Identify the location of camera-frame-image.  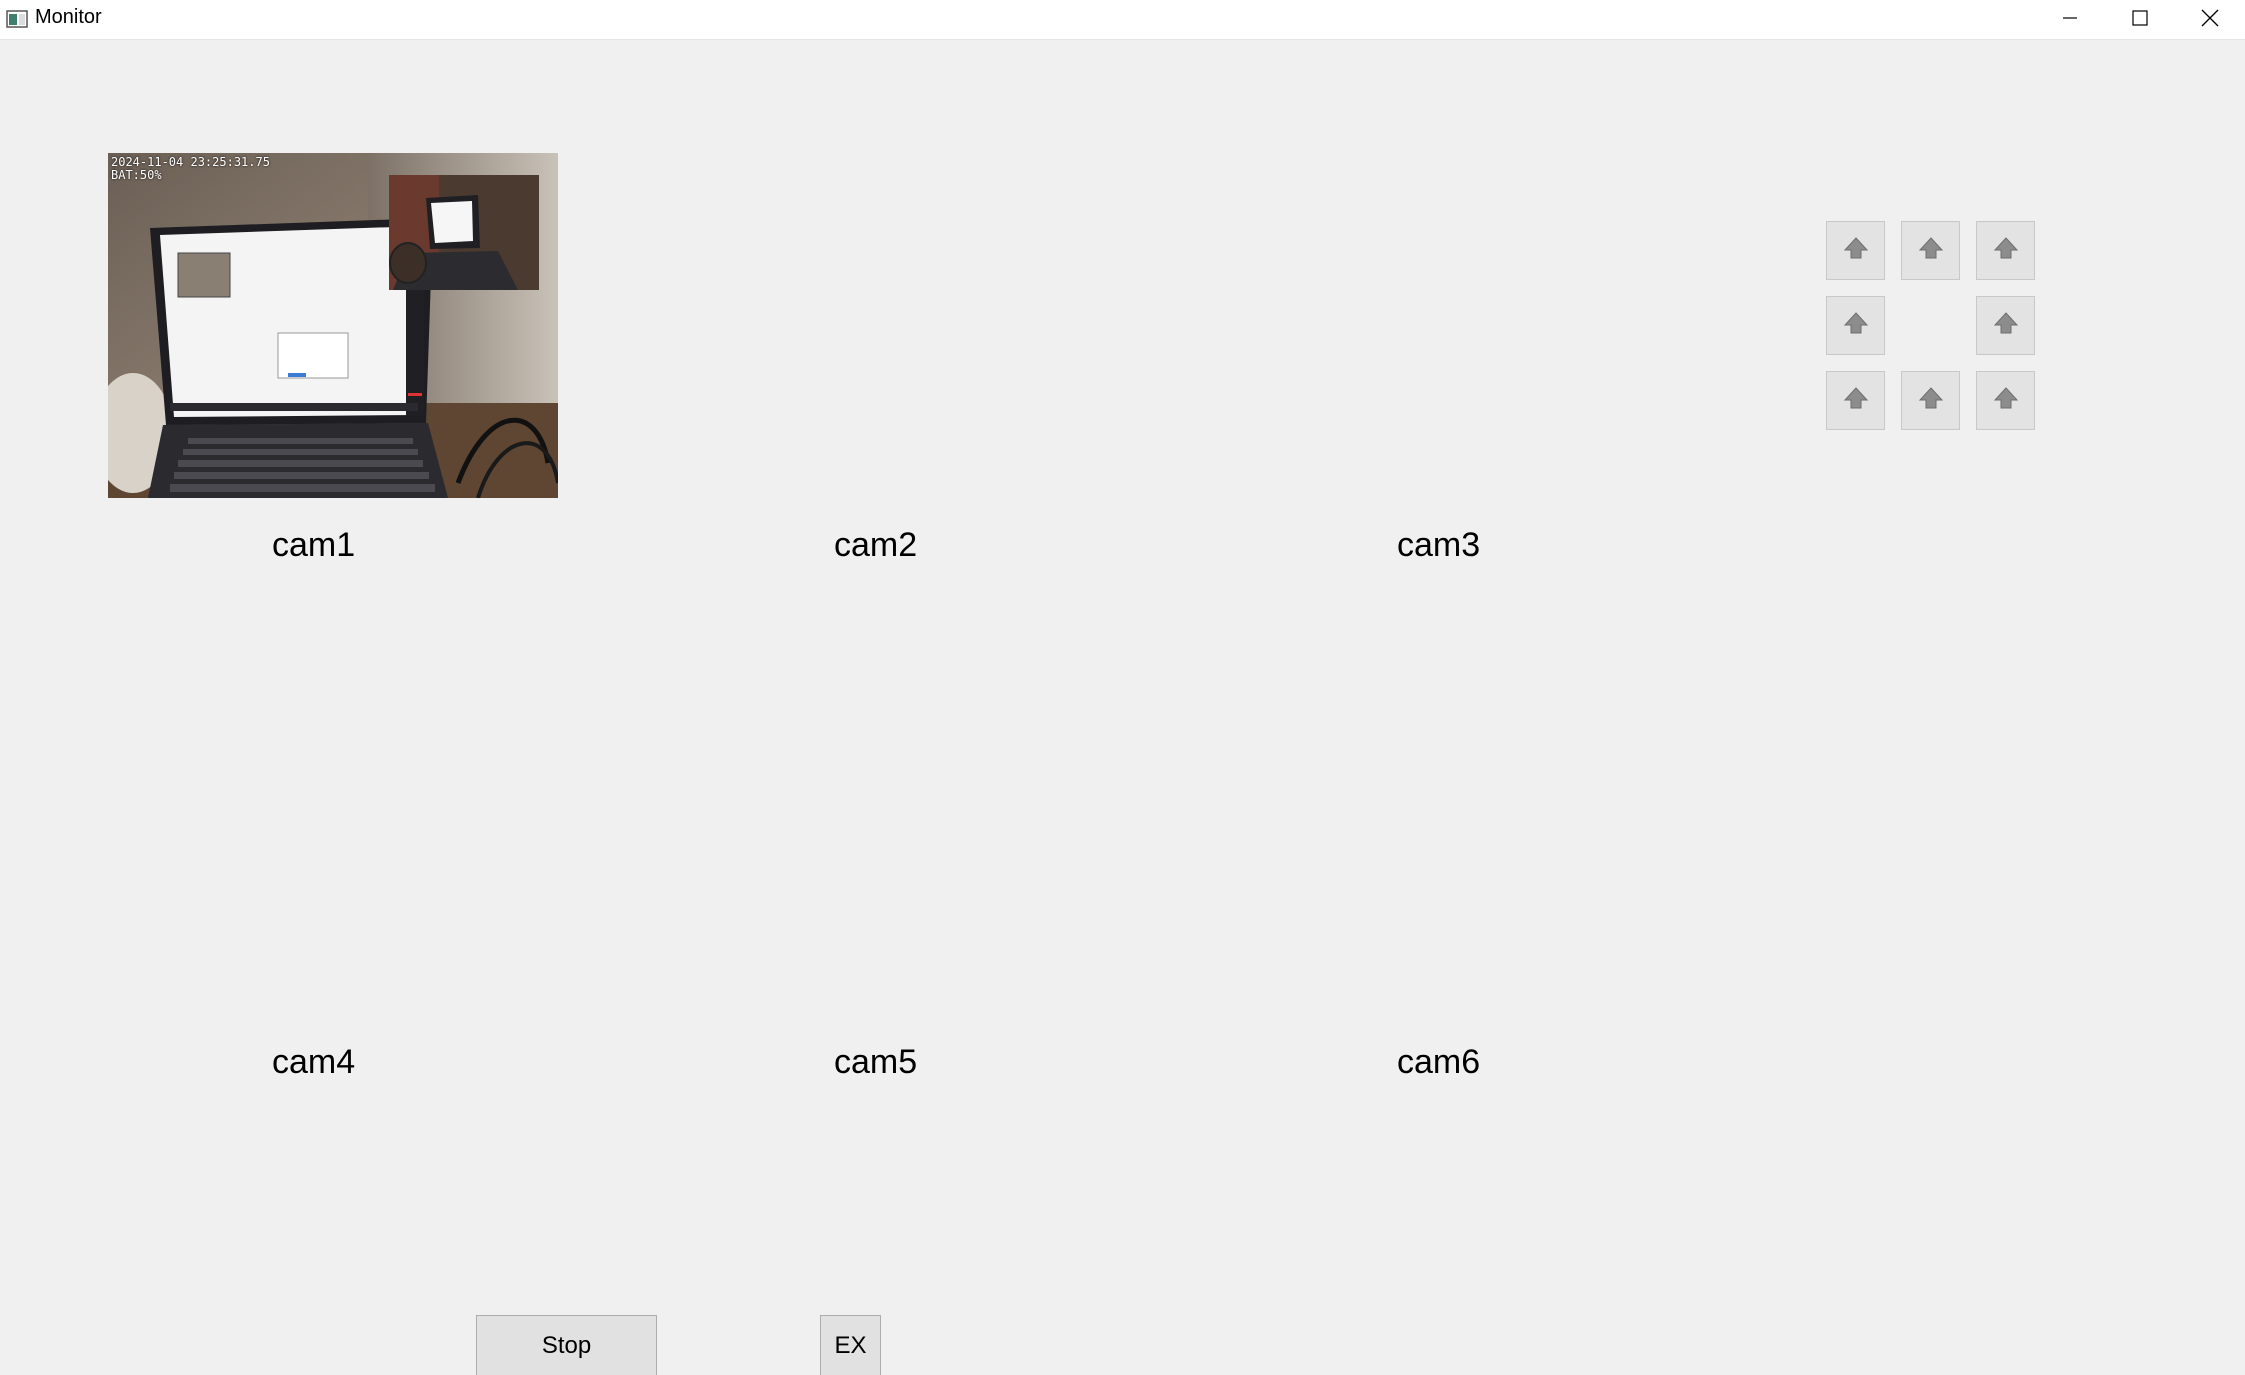
(333, 325).